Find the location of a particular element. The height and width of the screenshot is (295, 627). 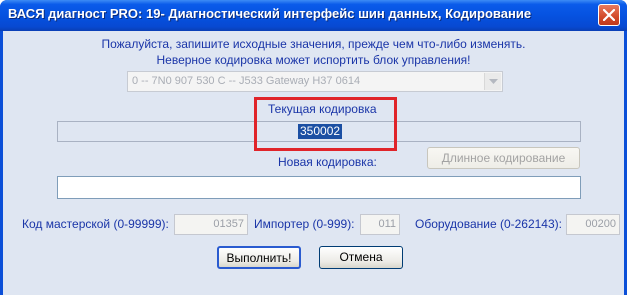

equipment-label: Оборудование (0-262143): is located at coordinates (488, 224).